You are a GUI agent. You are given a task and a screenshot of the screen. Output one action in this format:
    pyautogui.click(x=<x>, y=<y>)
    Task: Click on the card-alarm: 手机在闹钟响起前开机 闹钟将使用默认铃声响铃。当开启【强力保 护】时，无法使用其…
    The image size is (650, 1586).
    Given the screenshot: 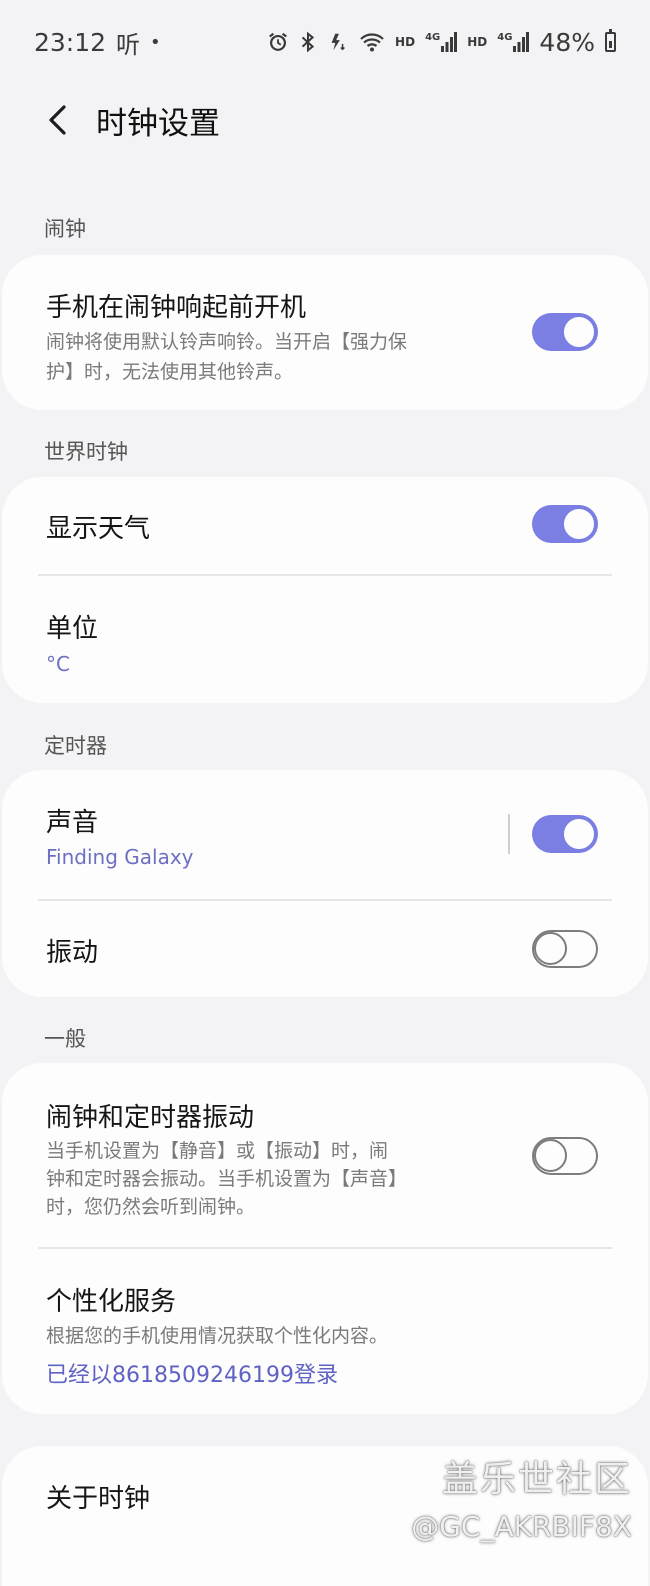 What is the action you would take?
    pyautogui.click(x=325, y=332)
    